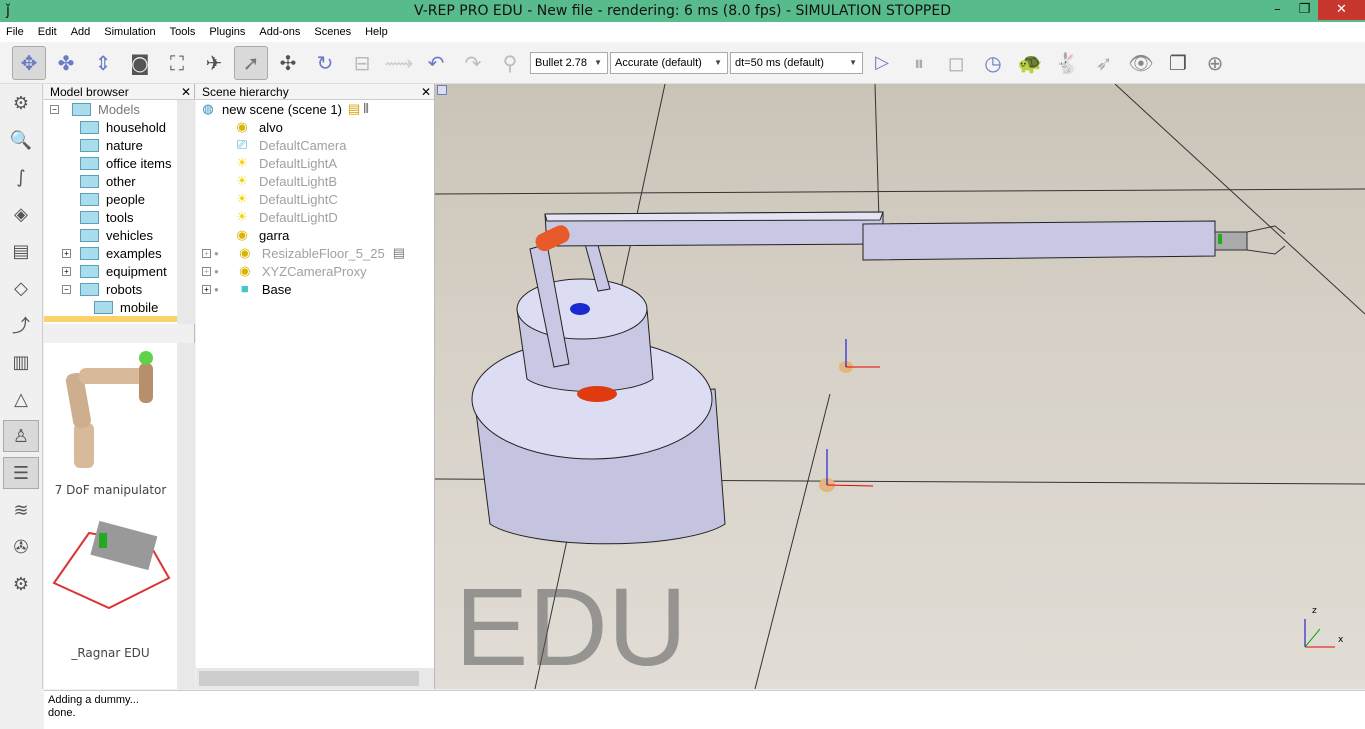 The image size is (1365, 729). What do you see at coordinates (110, 127) in the screenshot?
I see `folder-household: household` at bounding box center [110, 127].